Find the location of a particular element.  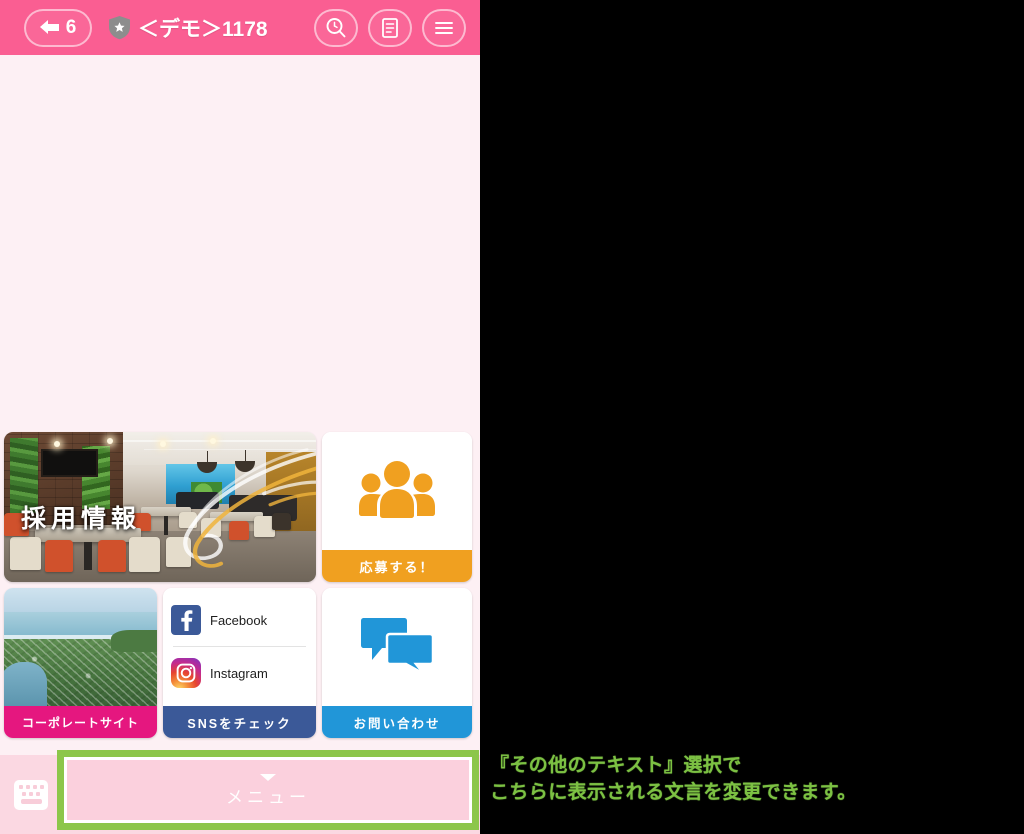

back-count-label: 6 is located at coordinates (71, 27).